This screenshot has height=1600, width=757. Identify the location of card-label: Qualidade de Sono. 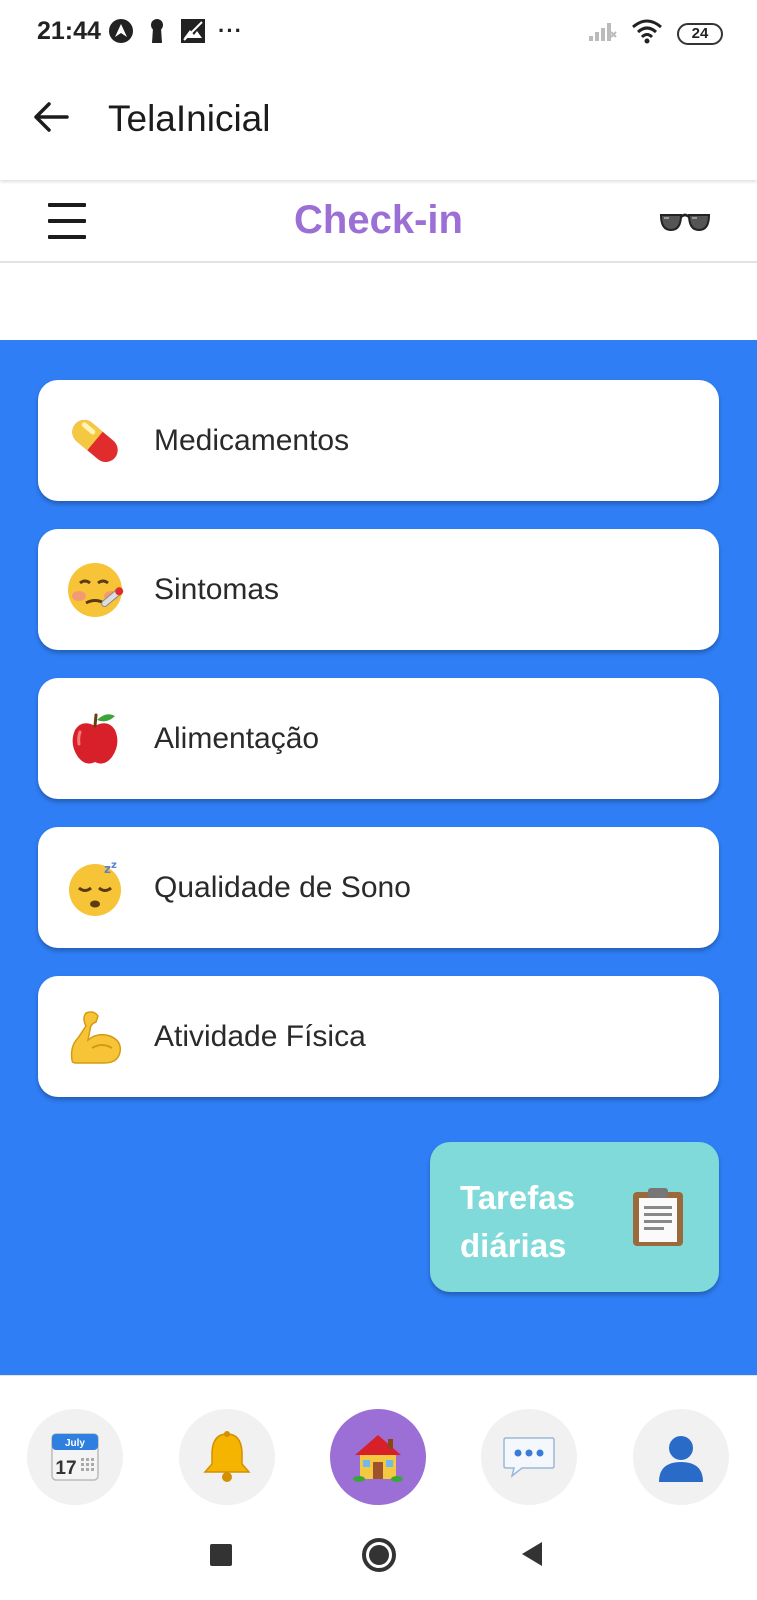
(282, 887).